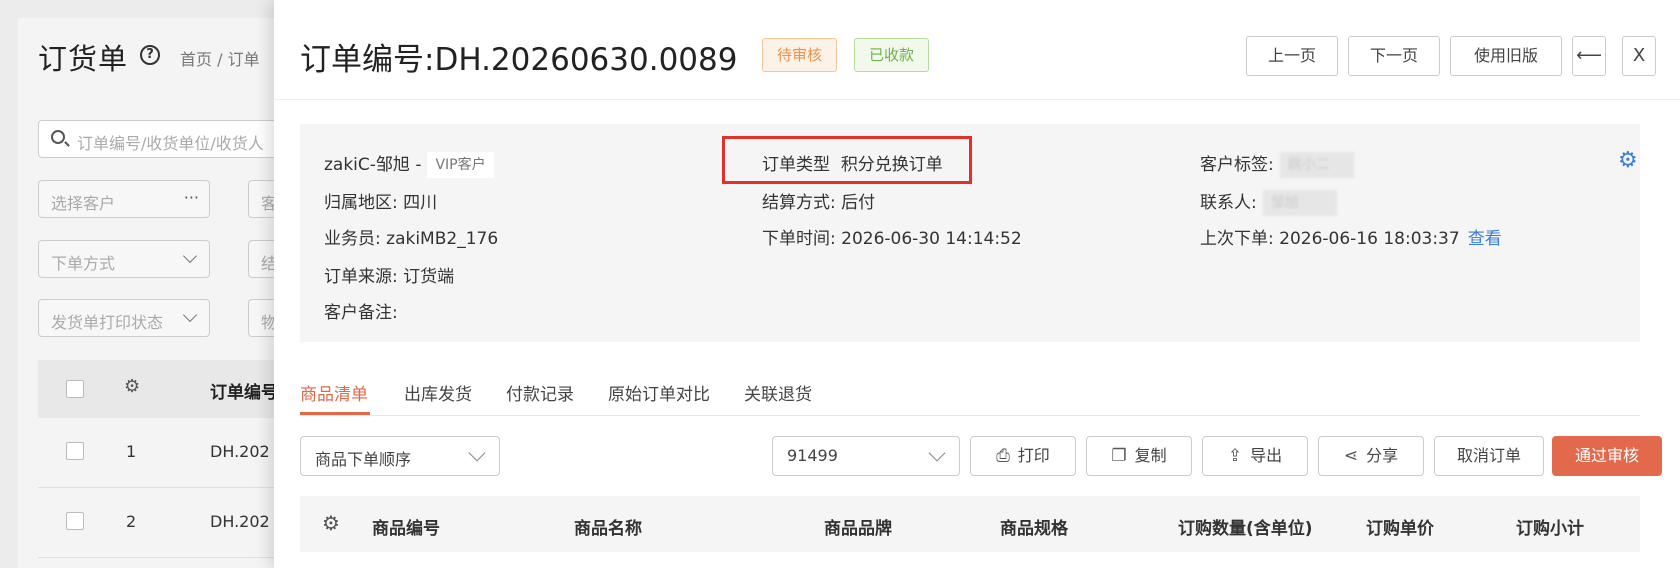  I want to click on status-badge-paid: 已收款, so click(892, 55).